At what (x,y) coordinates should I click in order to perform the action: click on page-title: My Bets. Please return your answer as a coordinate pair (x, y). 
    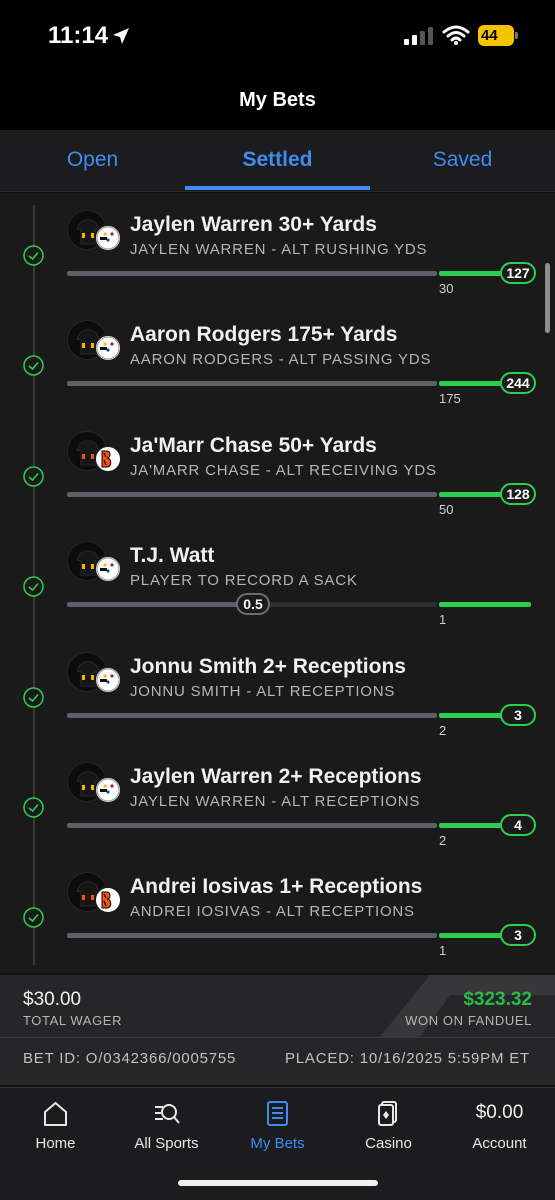
    Looking at the image, I should click on (277, 100).